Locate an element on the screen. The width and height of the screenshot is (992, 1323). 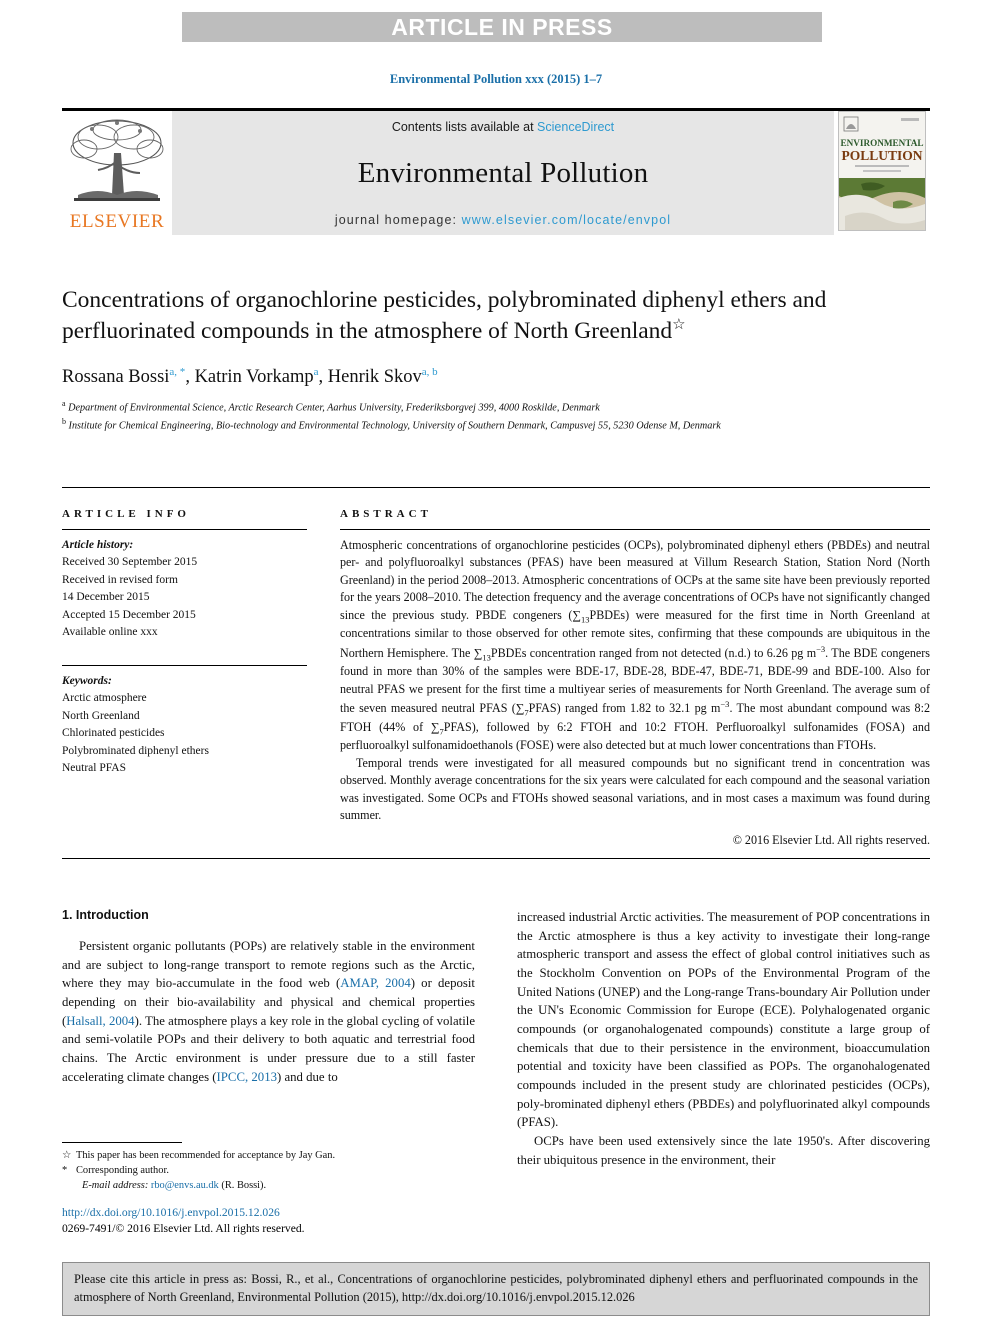
citation-ipcc-2013: IPCC, 2013 is located at coordinates (247, 1077).